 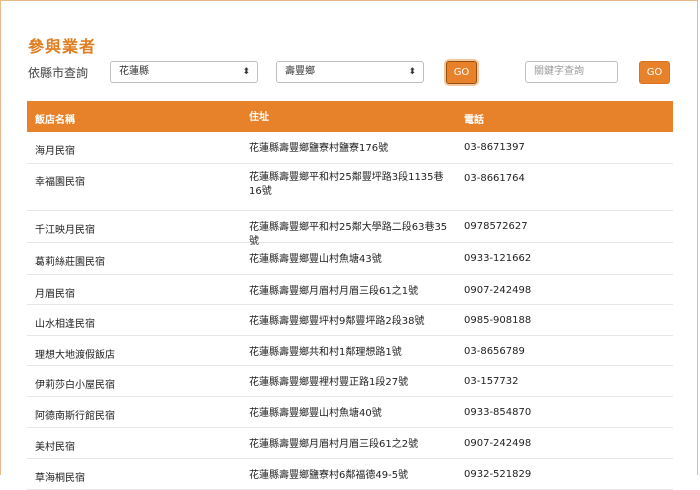 I want to click on table-header: 飯店名稱 住址 電話, so click(x=350, y=116).